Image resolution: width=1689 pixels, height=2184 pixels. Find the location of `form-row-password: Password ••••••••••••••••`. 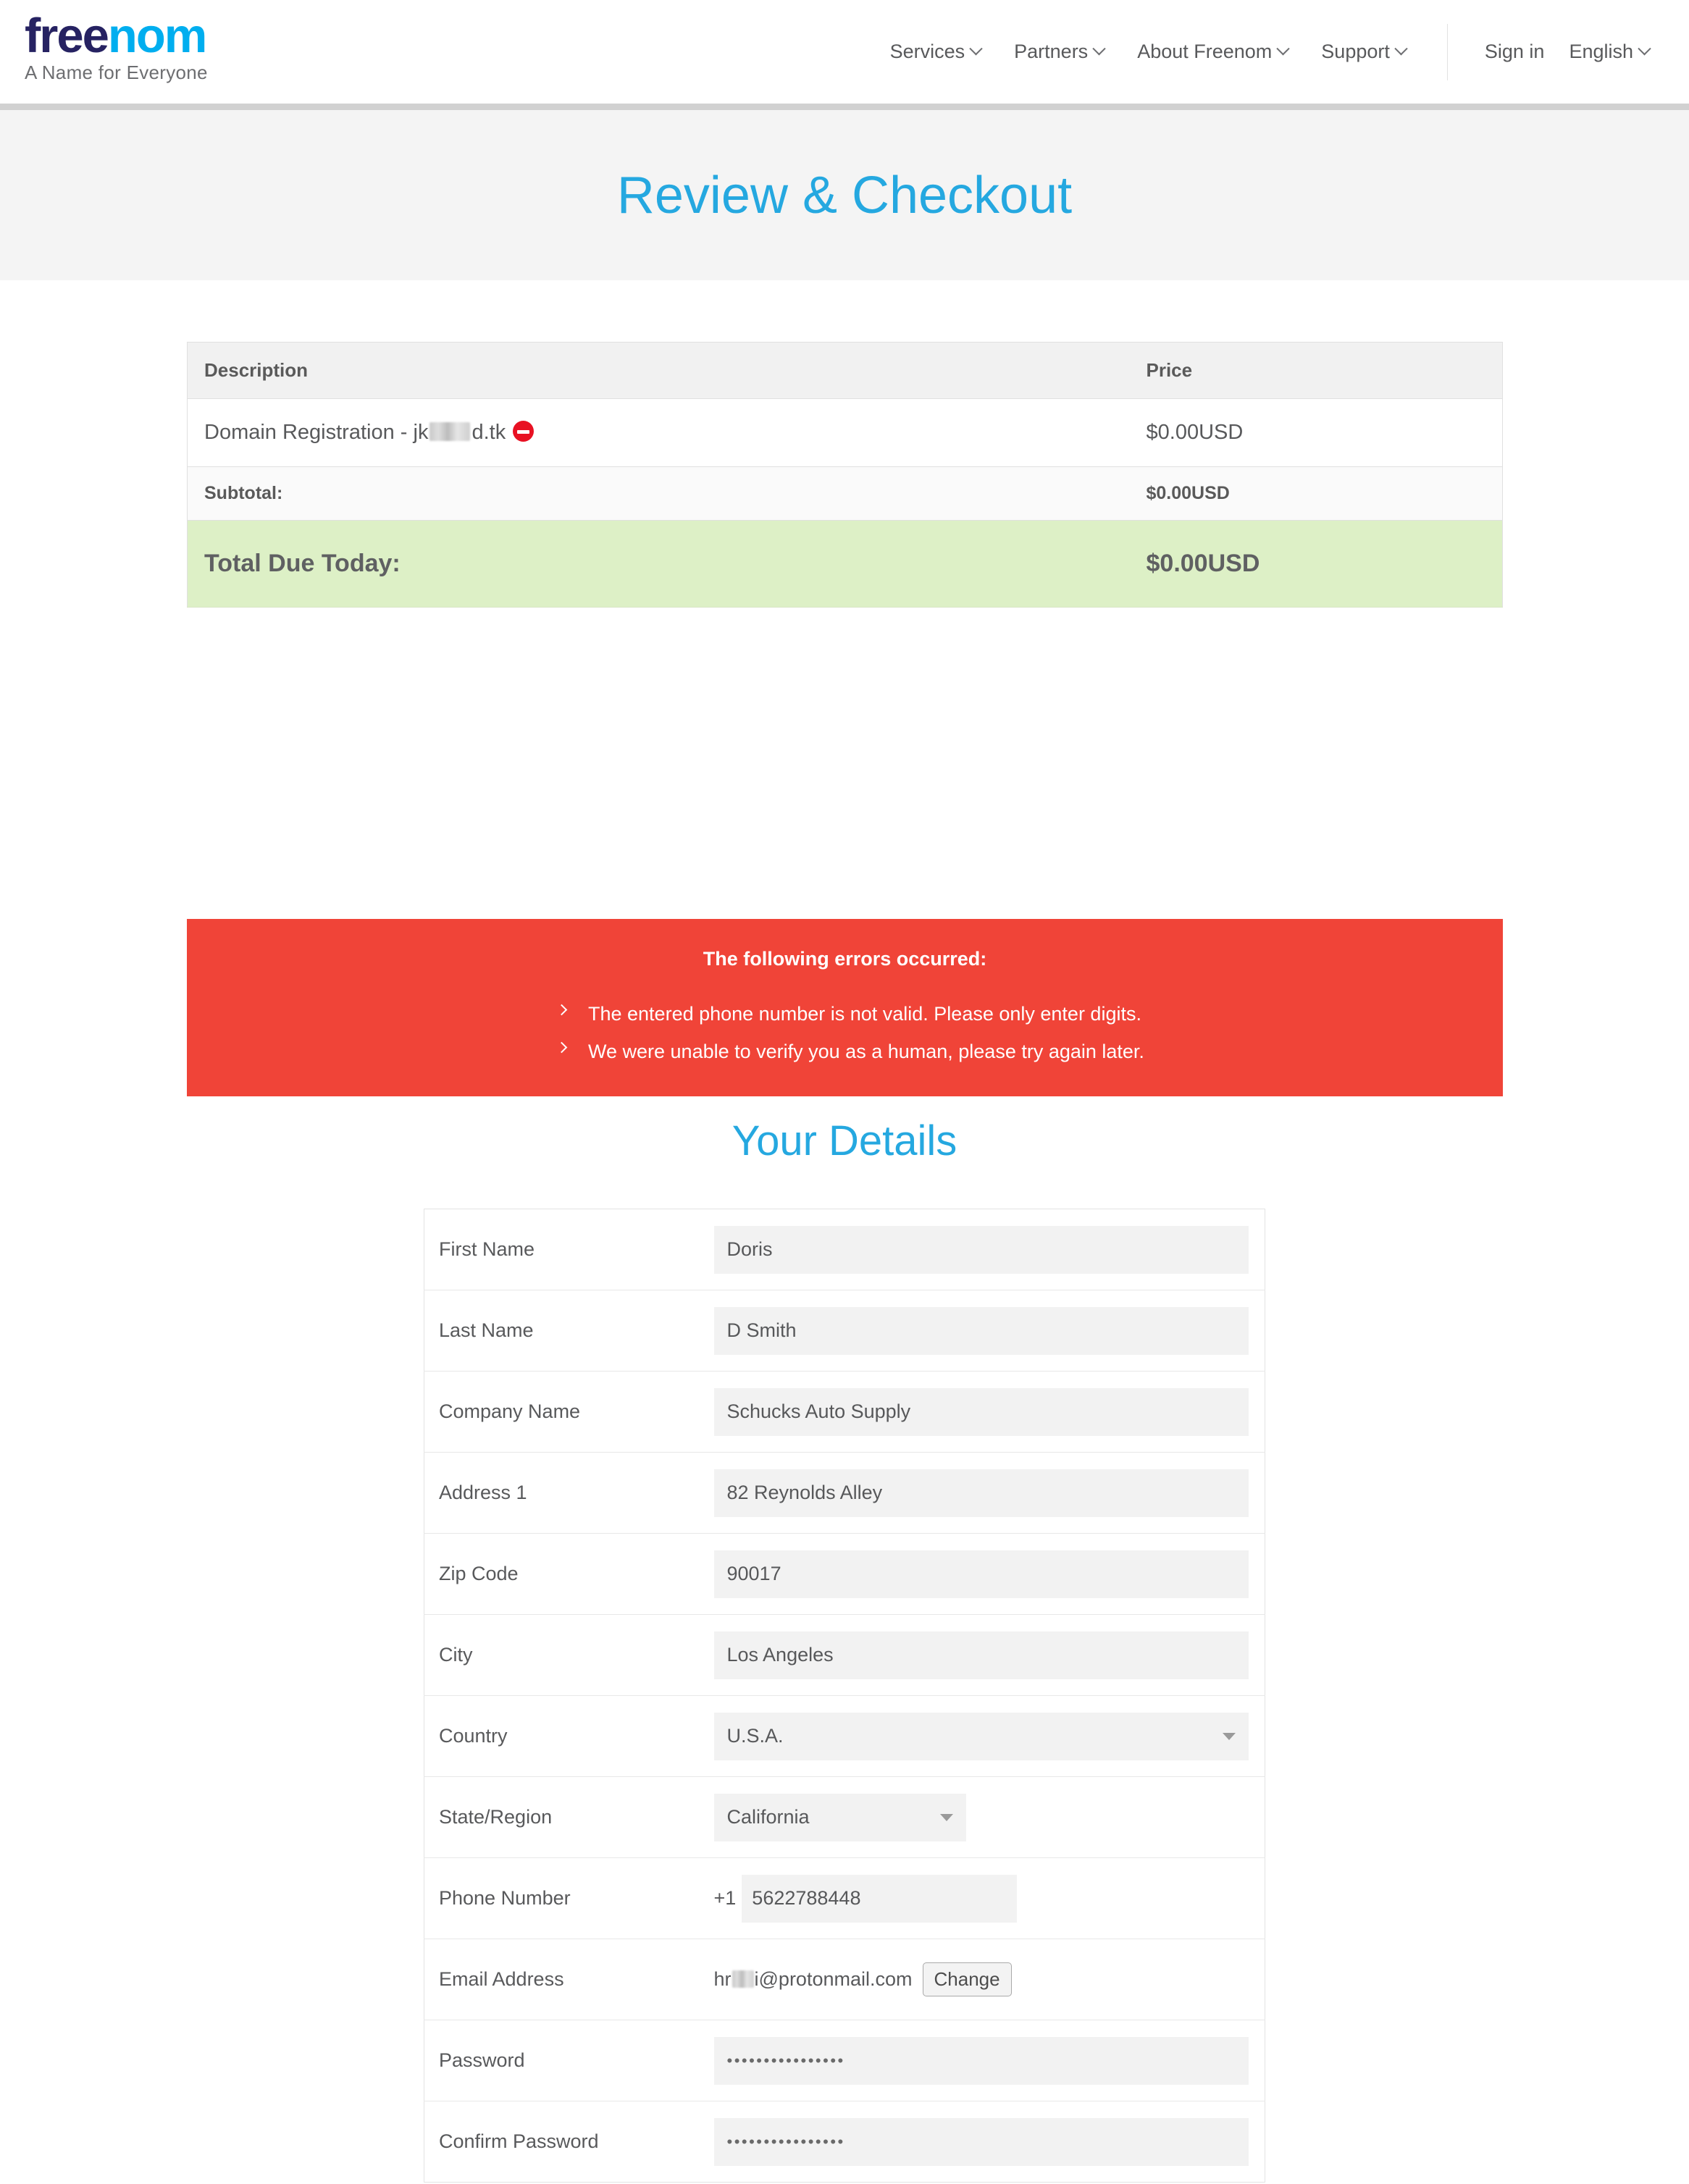

form-row-password: Password •••••••••••••••• is located at coordinates (844, 2060).